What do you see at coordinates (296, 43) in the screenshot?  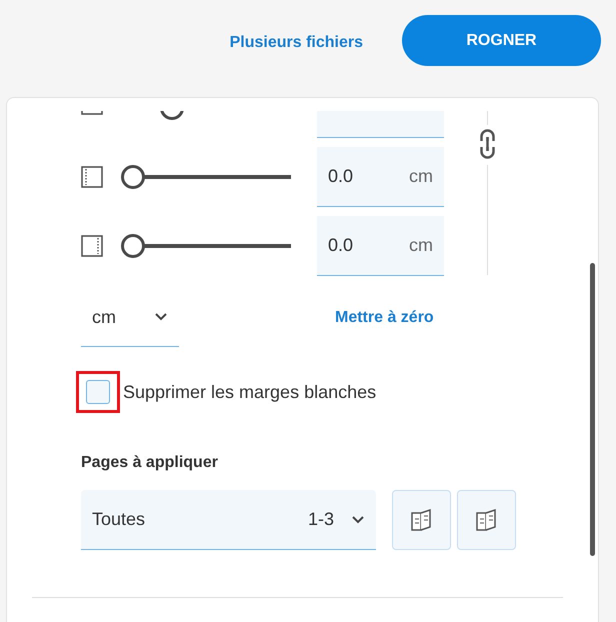 I see `multiple-files-link: Plusieurs fichiers` at bounding box center [296, 43].